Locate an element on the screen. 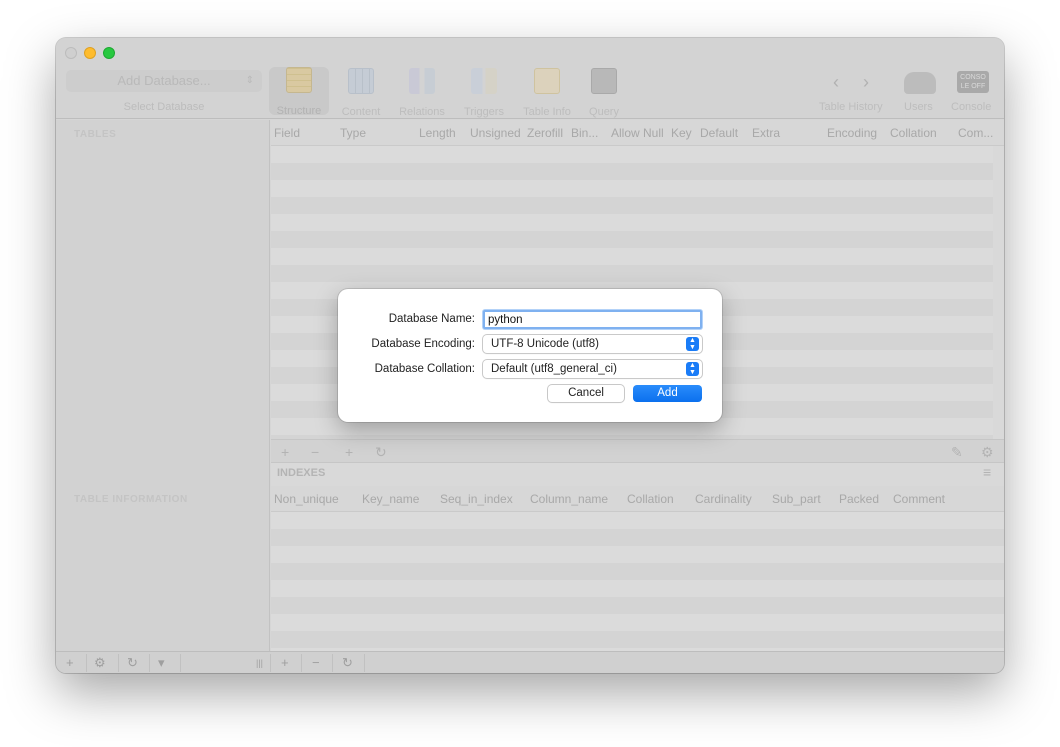 The height and width of the screenshot is (747, 1060). close-window-button is located at coordinates (71, 53).